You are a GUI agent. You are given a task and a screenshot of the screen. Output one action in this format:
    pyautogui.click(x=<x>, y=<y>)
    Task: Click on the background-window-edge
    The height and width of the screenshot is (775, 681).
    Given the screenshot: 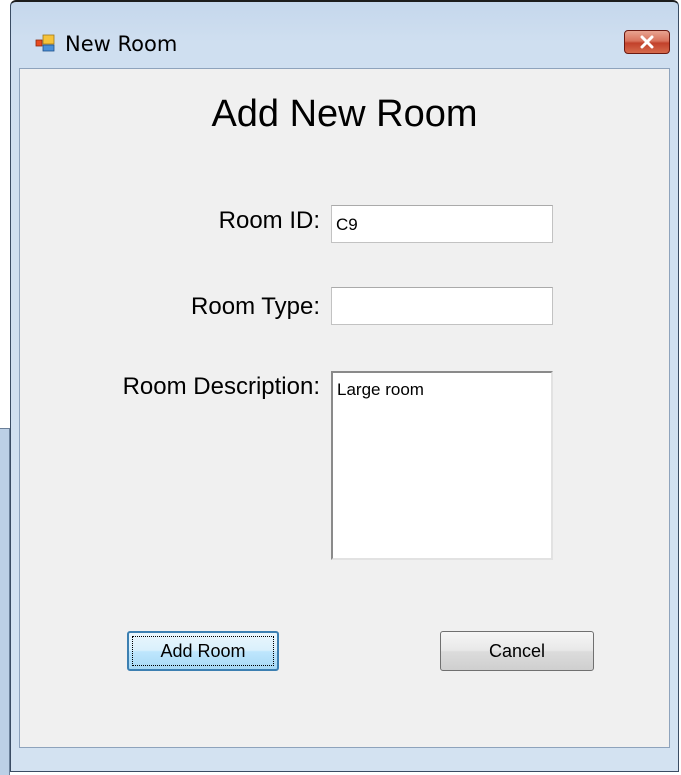 What is the action you would take?
    pyautogui.click(x=5, y=601)
    